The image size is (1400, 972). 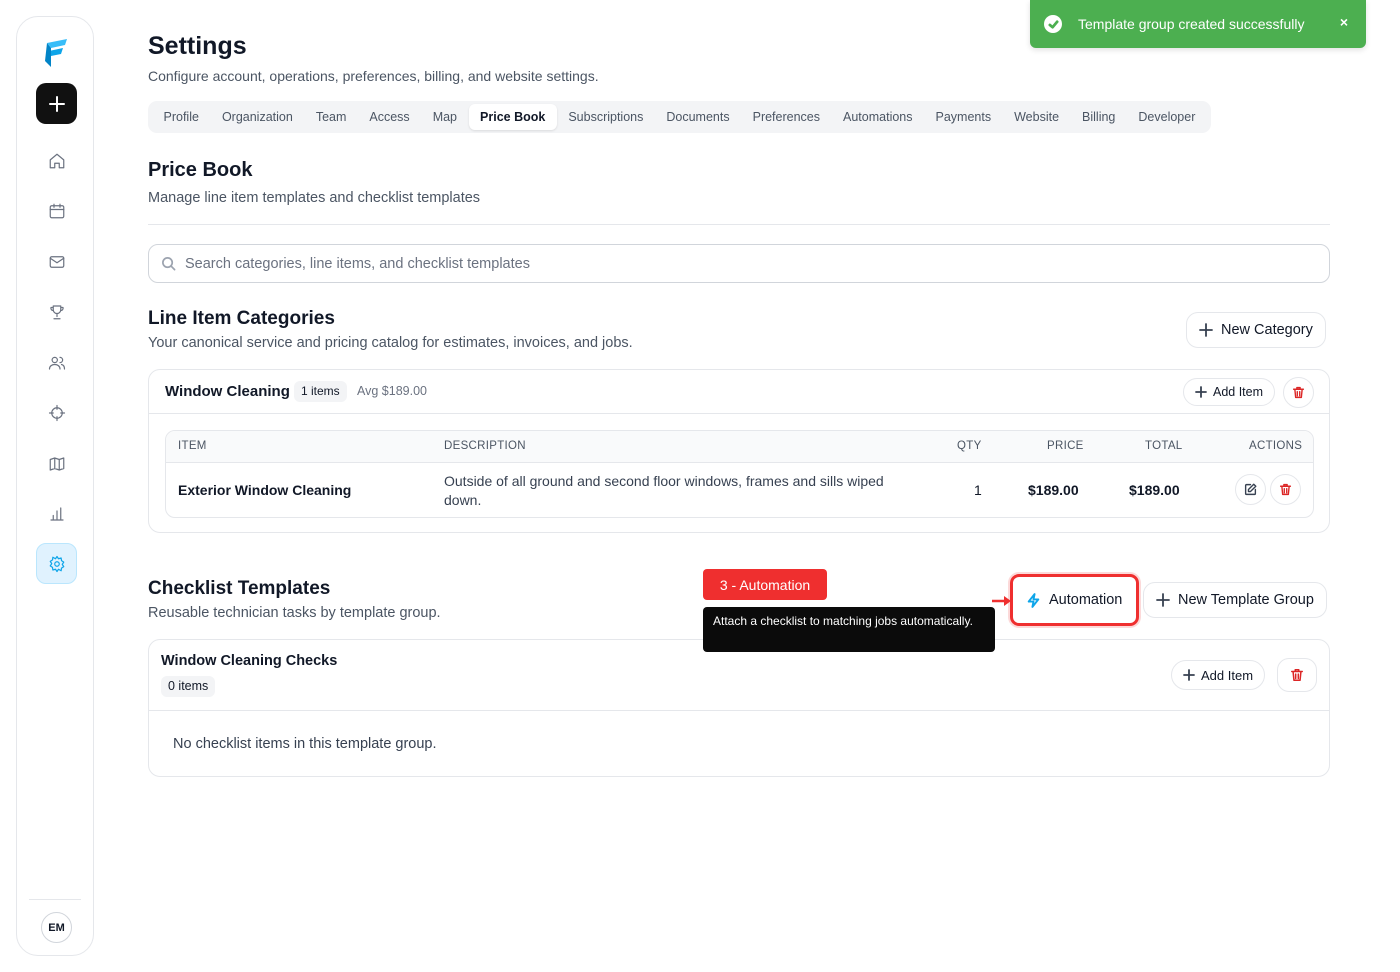 What do you see at coordinates (265, 490) in the screenshot?
I see `line-item-name: Exterior Window Cleaning` at bounding box center [265, 490].